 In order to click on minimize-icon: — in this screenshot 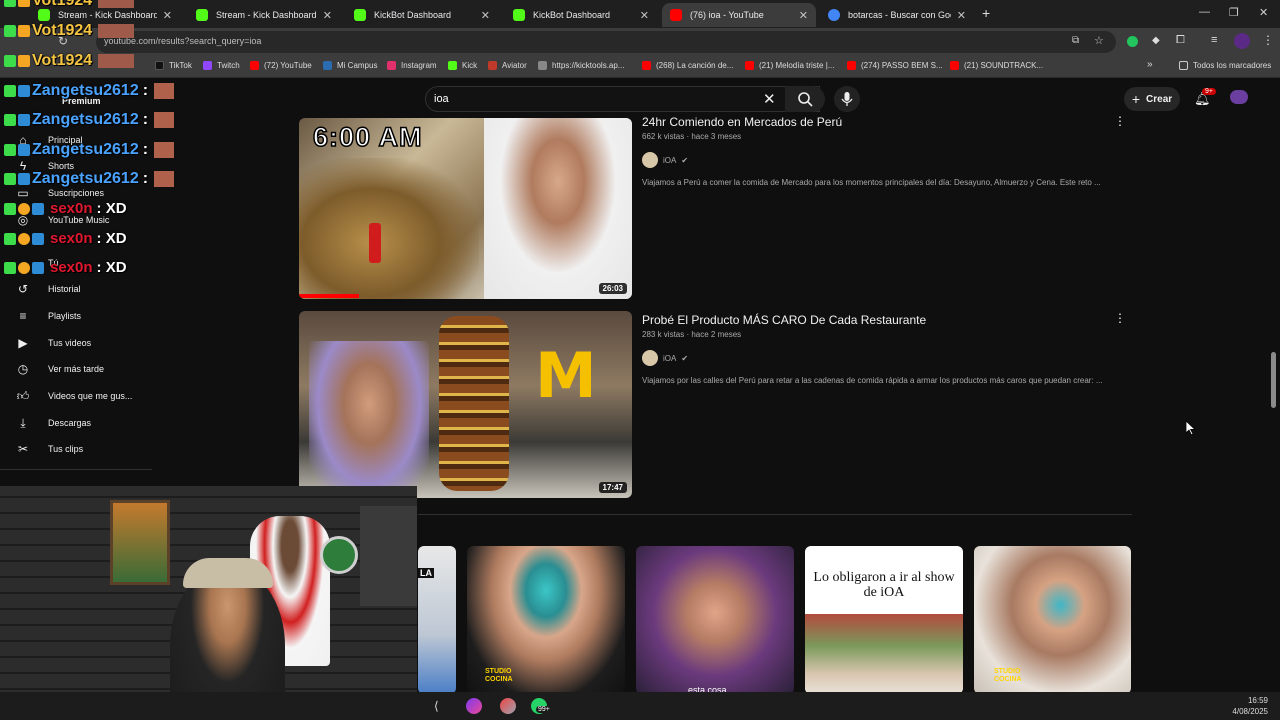, I will do `click(1204, 12)`.